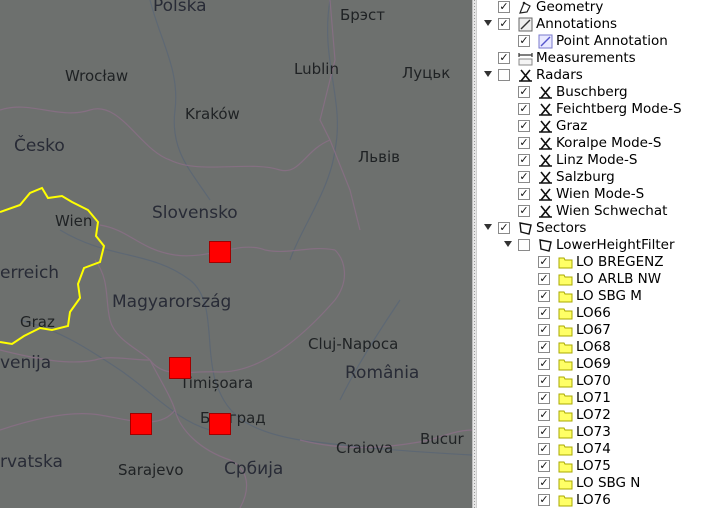 This screenshot has height=508, width=712. Describe the element at coordinates (594, 381) in the screenshot. I see `tree-row: ✓ LO70` at that location.